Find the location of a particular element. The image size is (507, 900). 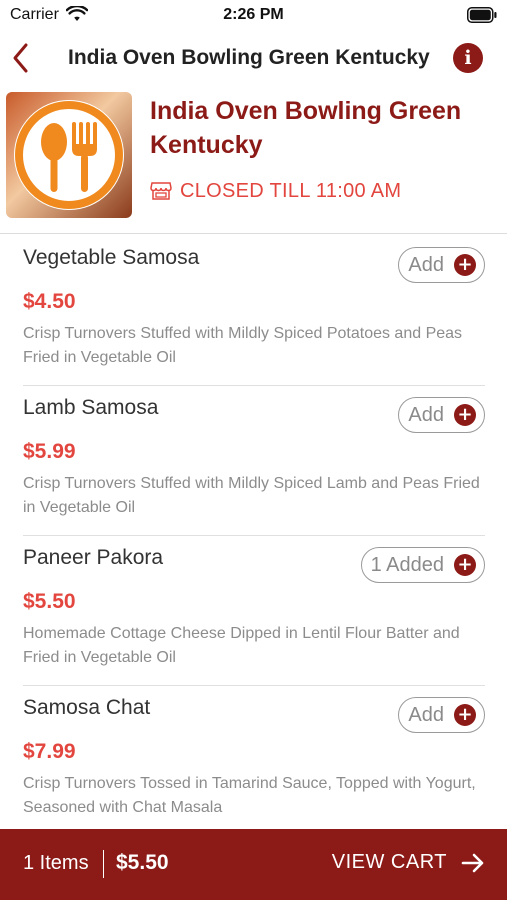

item-name: Vegetable Samosa is located at coordinates (111, 257).